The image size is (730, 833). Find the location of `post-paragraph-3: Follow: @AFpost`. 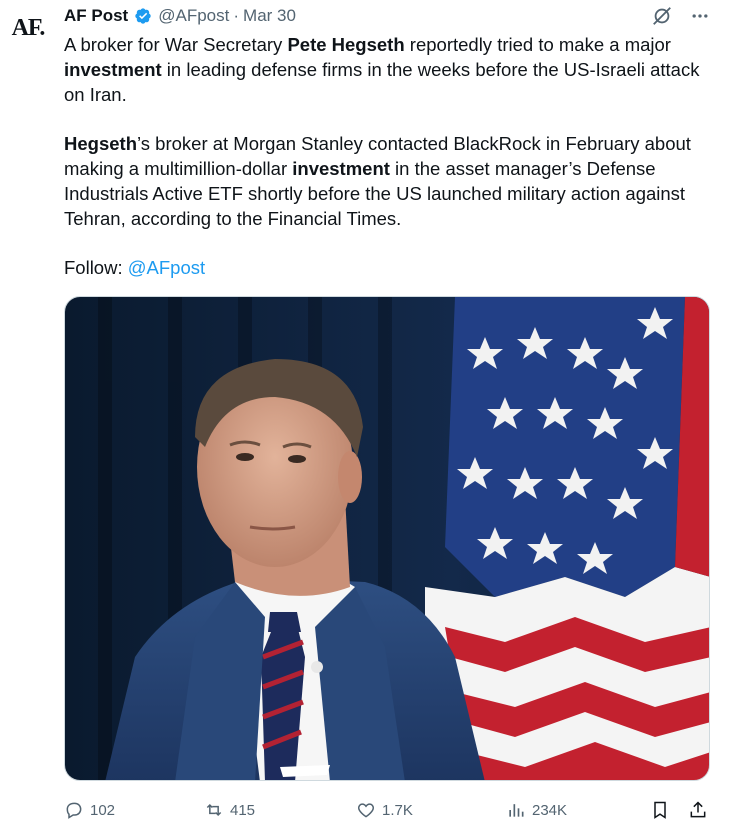

post-paragraph-3: Follow: @AFpost is located at coordinates (387, 267).